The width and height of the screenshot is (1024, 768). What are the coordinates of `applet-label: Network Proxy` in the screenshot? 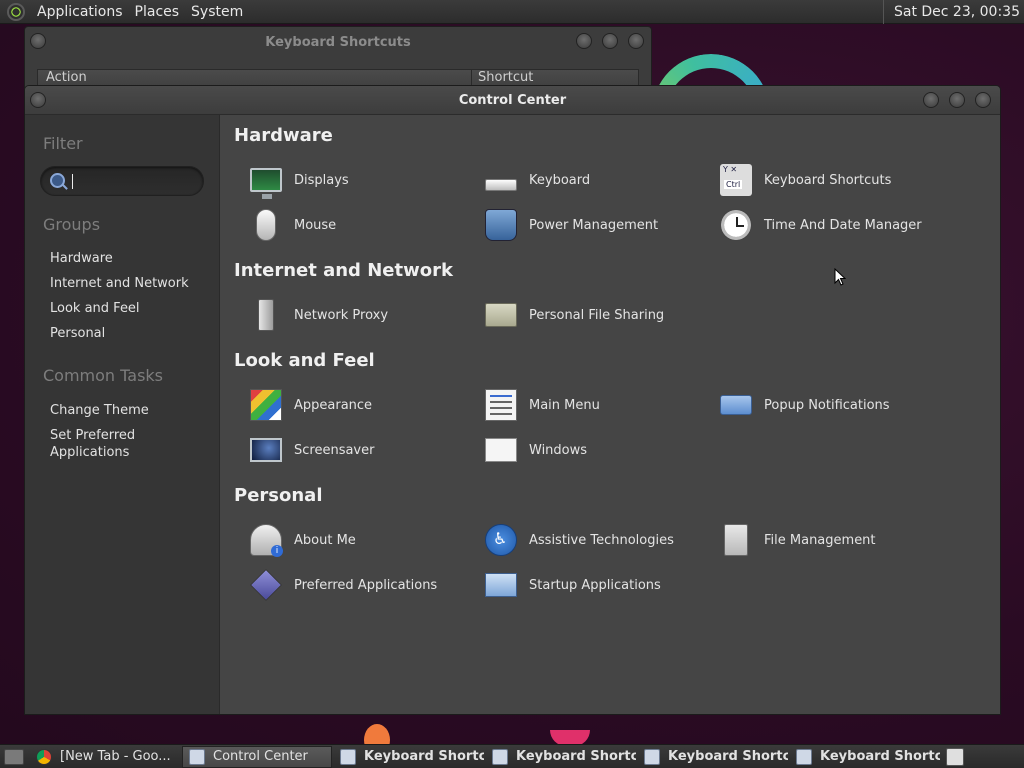 It's located at (341, 315).